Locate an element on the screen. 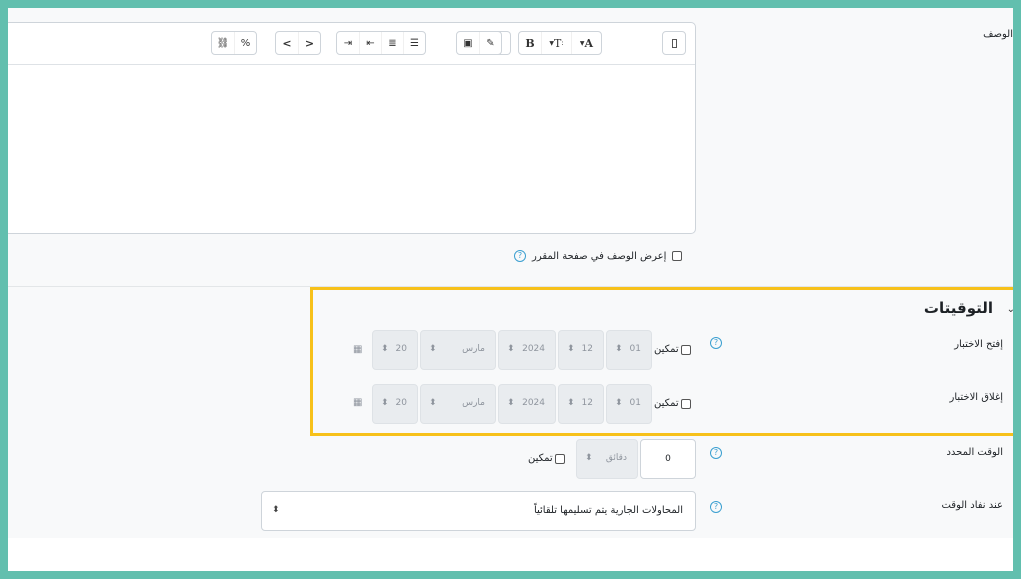  rtl-icon: > is located at coordinates (309, 43).